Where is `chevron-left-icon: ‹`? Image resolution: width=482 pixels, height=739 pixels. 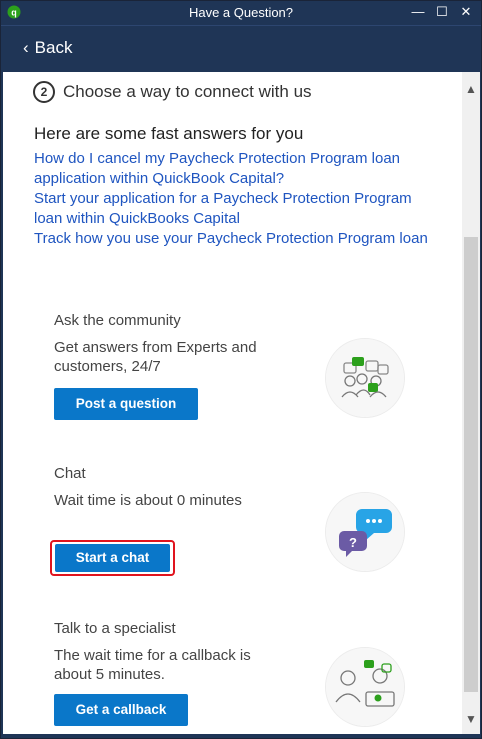
chevron-left-icon: ‹ is located at coordinates (26, 47).